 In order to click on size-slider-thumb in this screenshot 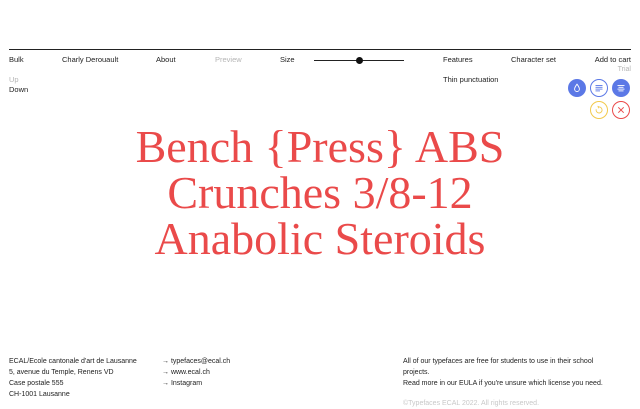, I will do `click(359, 60)`.